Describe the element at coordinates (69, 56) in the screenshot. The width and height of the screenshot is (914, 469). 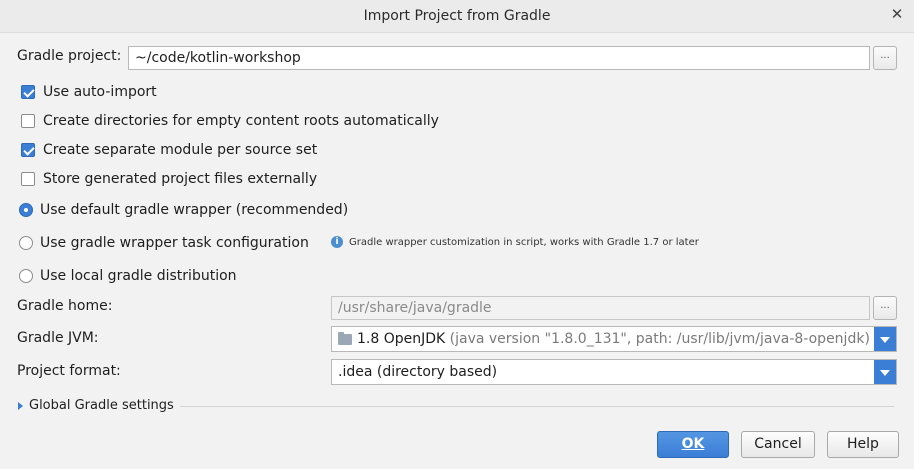
I see `gradle-project-label: Gradle project:` at that location.